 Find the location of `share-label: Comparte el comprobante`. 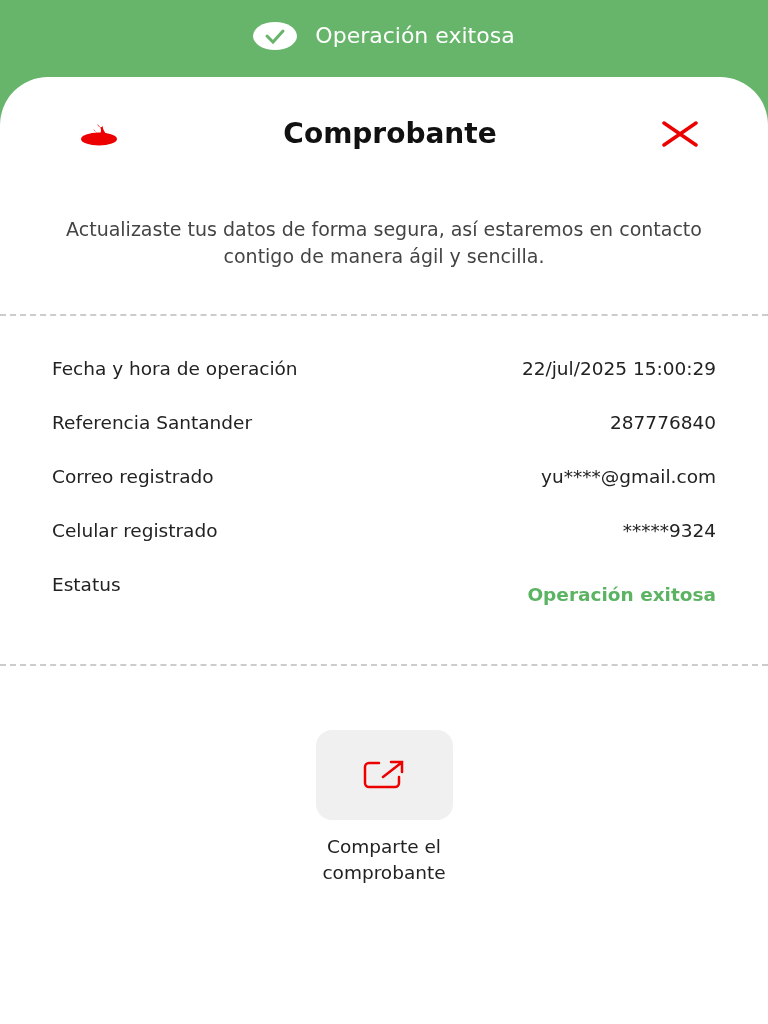

share-label: Comparte el comprobante is located at coordinates (384, 860).